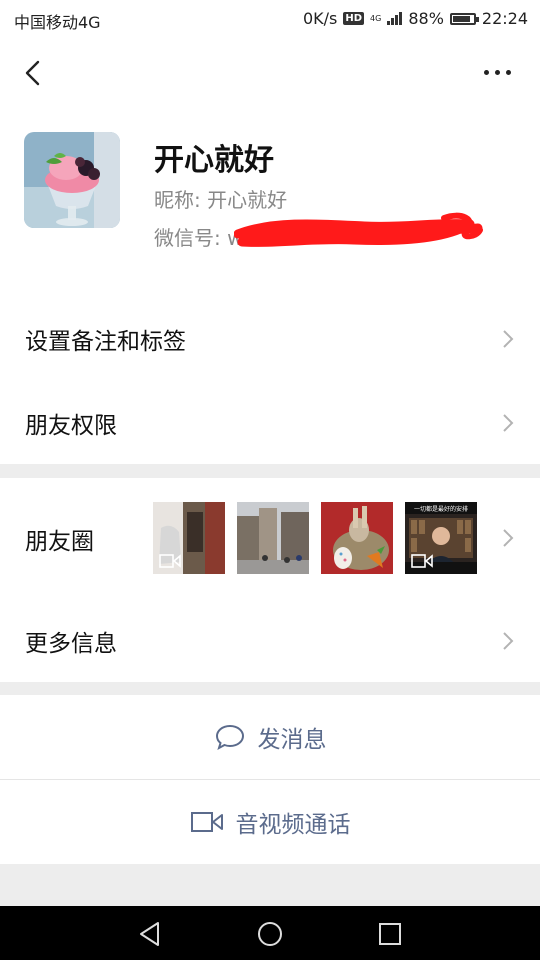 The image size is (540, 960). Describe the element at coordinates (426, 18) in the screenshot. I see `battery-percent: 88%` at that location.